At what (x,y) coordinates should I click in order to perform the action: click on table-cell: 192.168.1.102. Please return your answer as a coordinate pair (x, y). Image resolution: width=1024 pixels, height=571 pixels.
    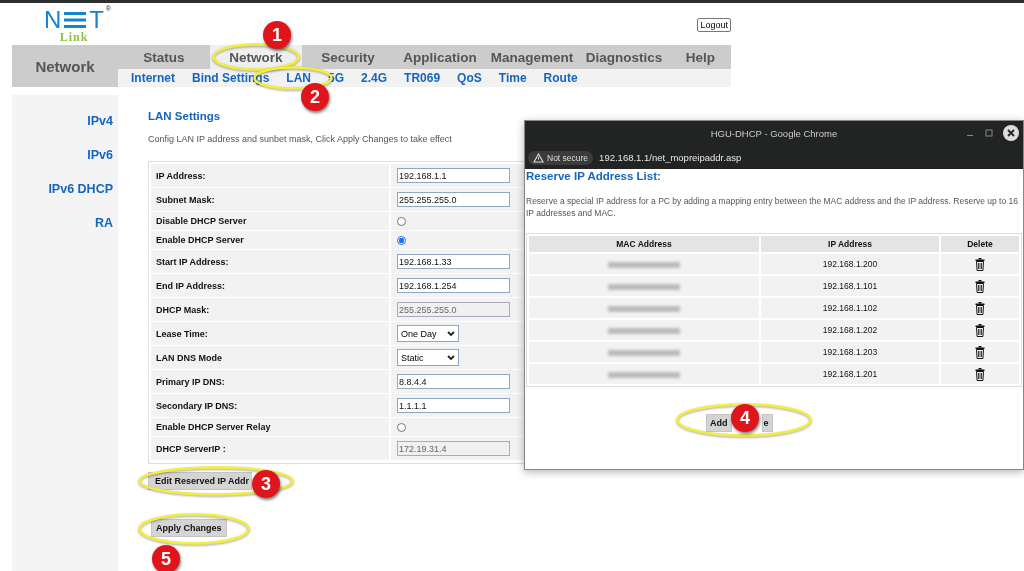
    Looking at the image, I should click on (850, 308).